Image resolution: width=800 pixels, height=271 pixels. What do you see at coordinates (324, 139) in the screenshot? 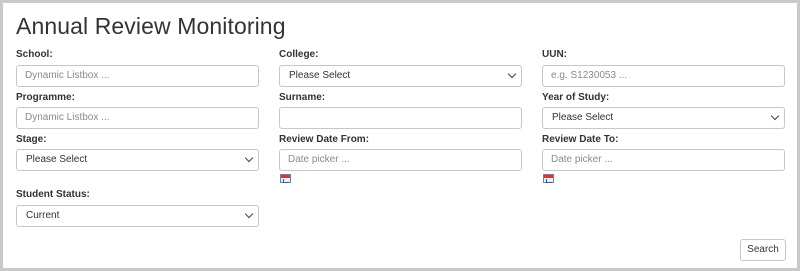
I see `review-date-from-label: Review Date From:` at bounding box center [324, 139].